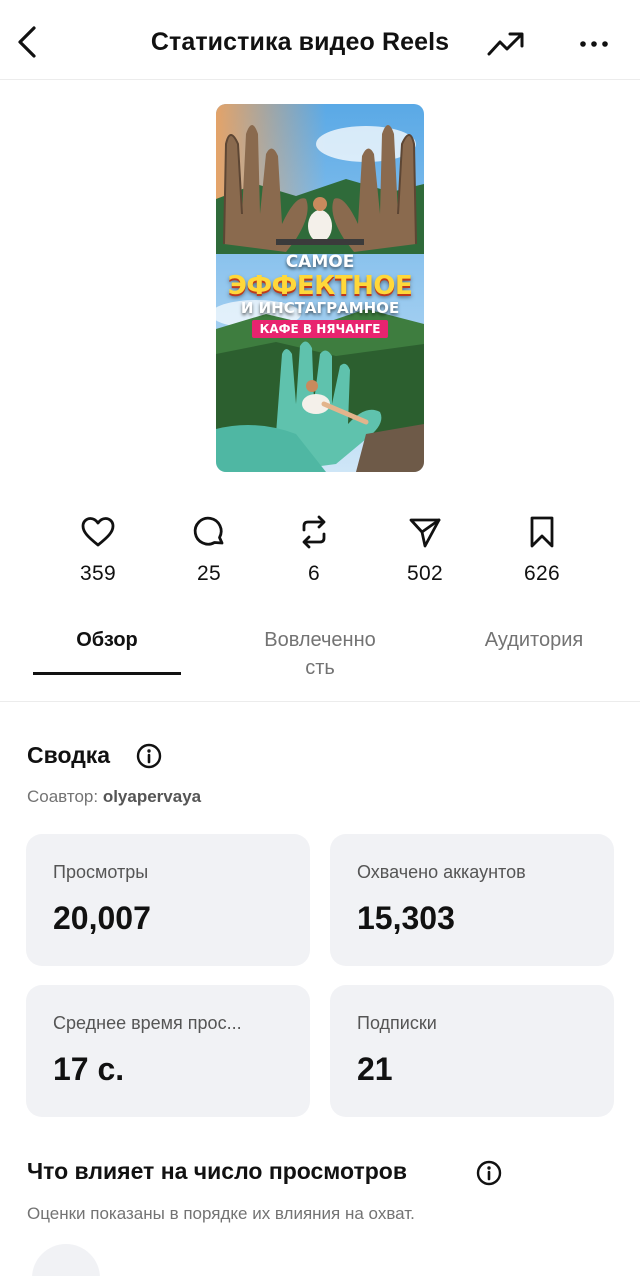 The height and width of the screenshot is (1276, 640). What do you see at coordinates (107, 673) in the screenshot?
I see `active-tab-indicator` at bounding box center [107, 673].